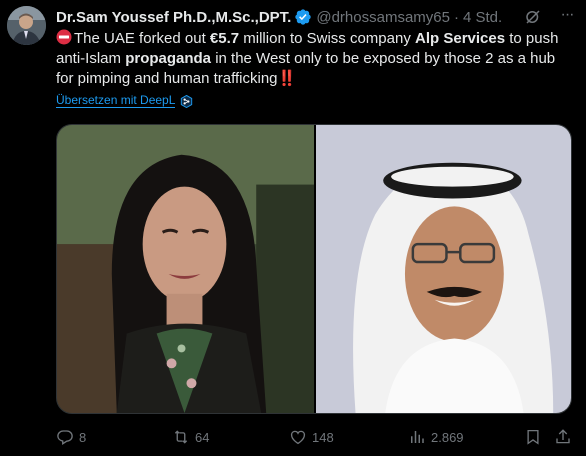 The height and width of the screenshot is (456, 586). What do you see at coordinates (168, 58) in the screenshot?
I see `text-bold-propaganda: propaganda` at bounding box center [168, 58].